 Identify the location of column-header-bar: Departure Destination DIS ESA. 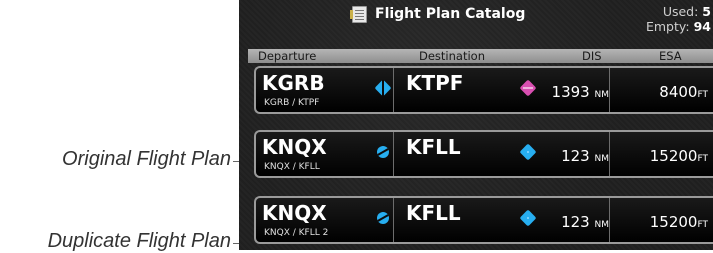
(480, 56).